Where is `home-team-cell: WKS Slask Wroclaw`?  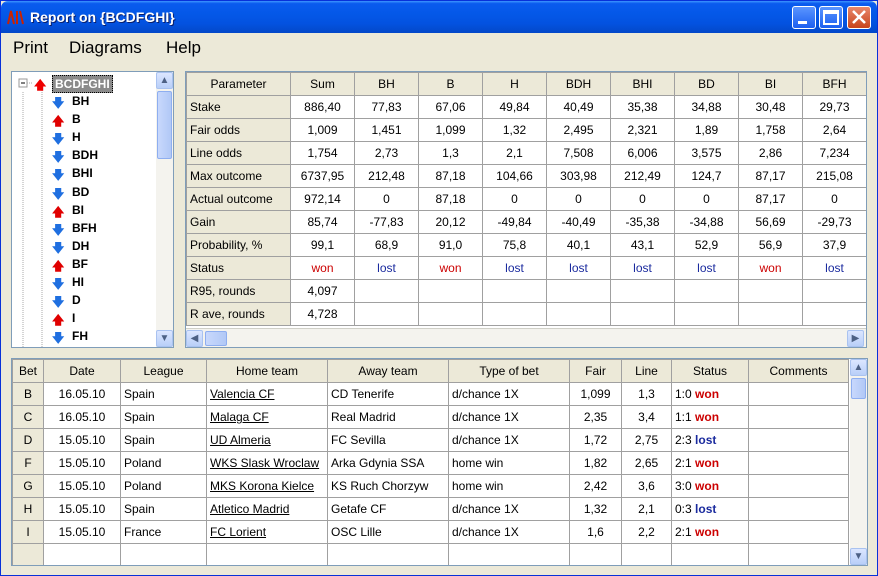 home-team-cell: WKS Slask Wroclaw is located at coordinates (267, 463).